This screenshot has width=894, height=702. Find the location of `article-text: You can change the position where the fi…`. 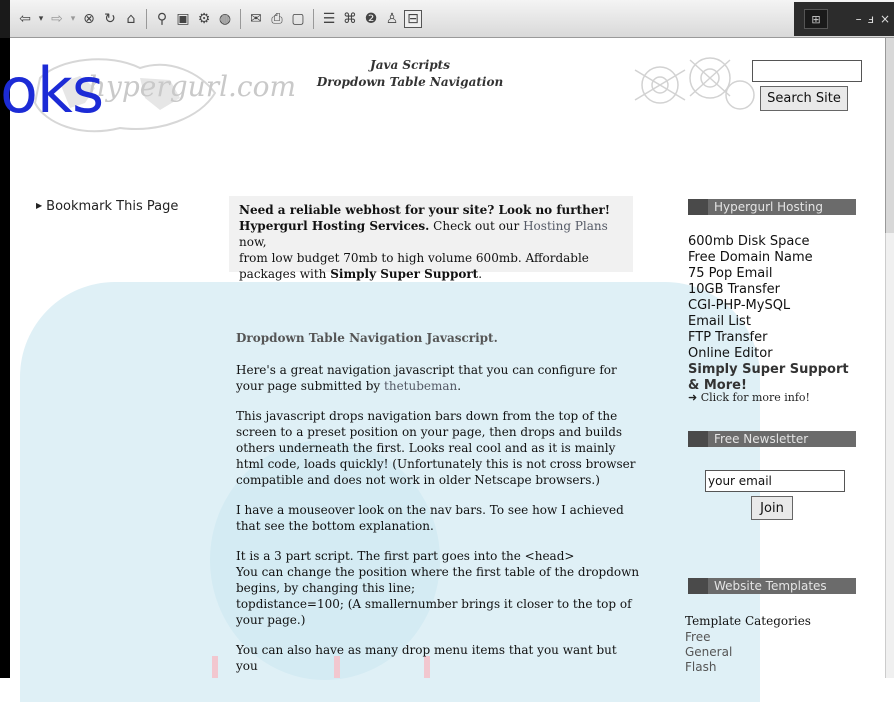

article-text: You can change the position where the fi… is located at coordinates (438, 580).